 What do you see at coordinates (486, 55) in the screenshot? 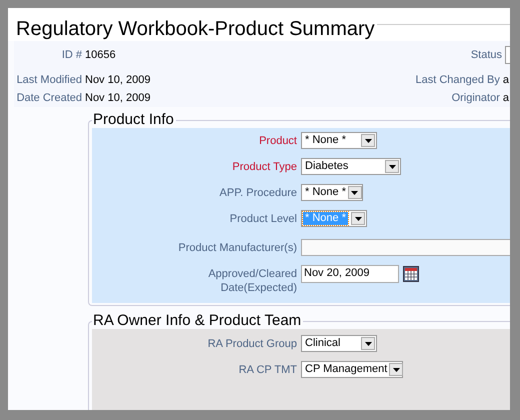
I see `field-label: Status` at bounding box center [486, 55].